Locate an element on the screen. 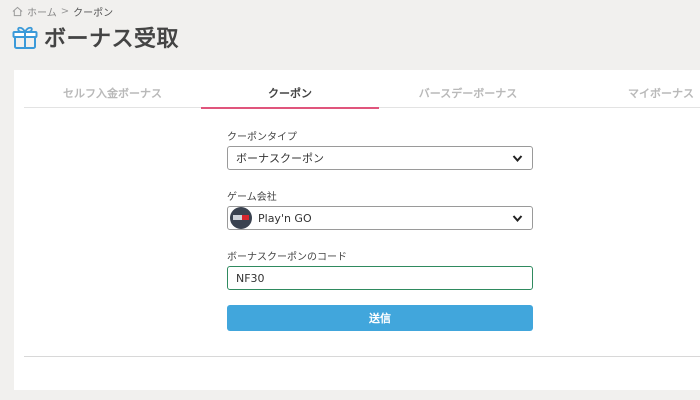 This screenshot has height=400, width=700. breadcrumb-home-link: ホーム is located at coordinates (42, 11).